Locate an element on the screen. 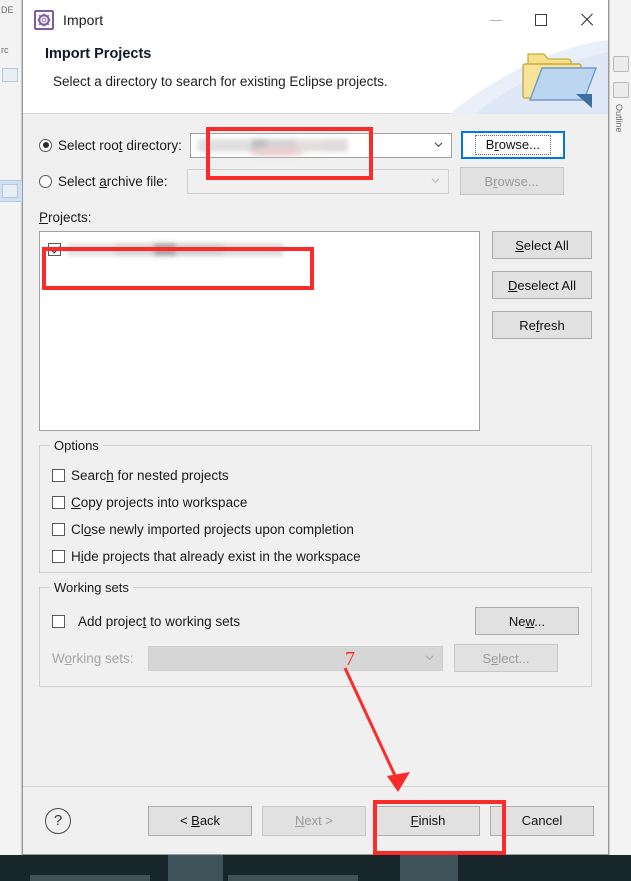 The image size is (631, 881). back-button: < Back is located at coordinates (200, 820).